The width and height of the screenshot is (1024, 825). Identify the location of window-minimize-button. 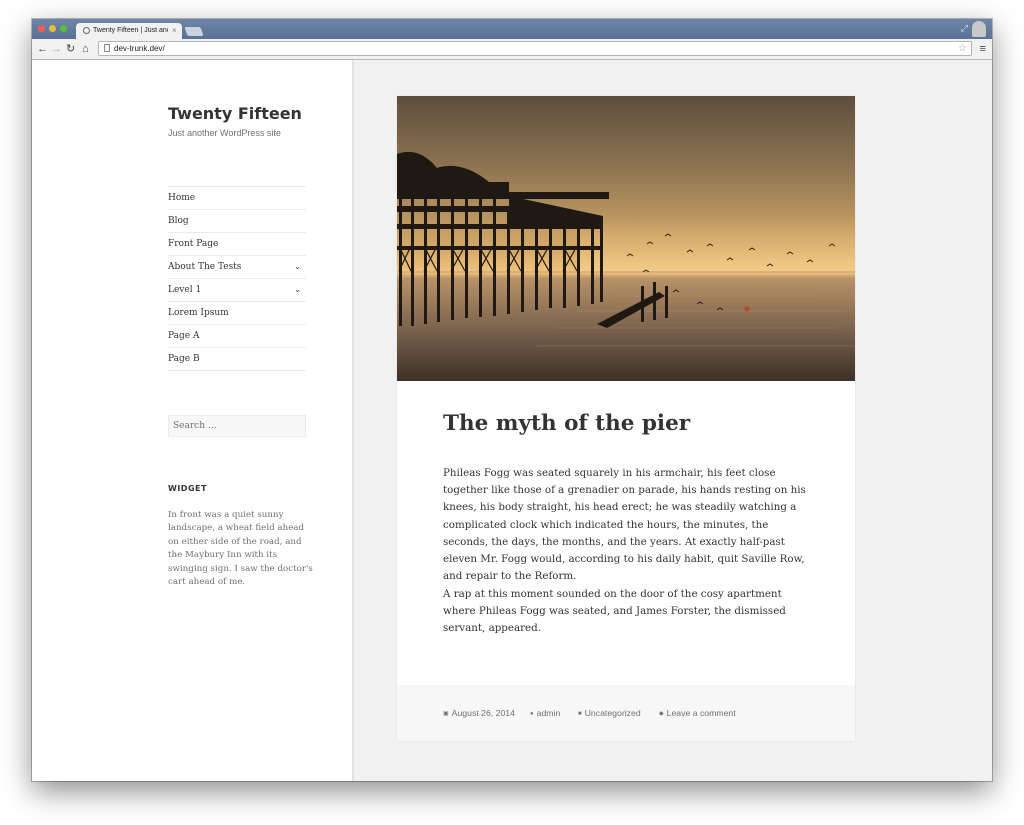
(52, 28).